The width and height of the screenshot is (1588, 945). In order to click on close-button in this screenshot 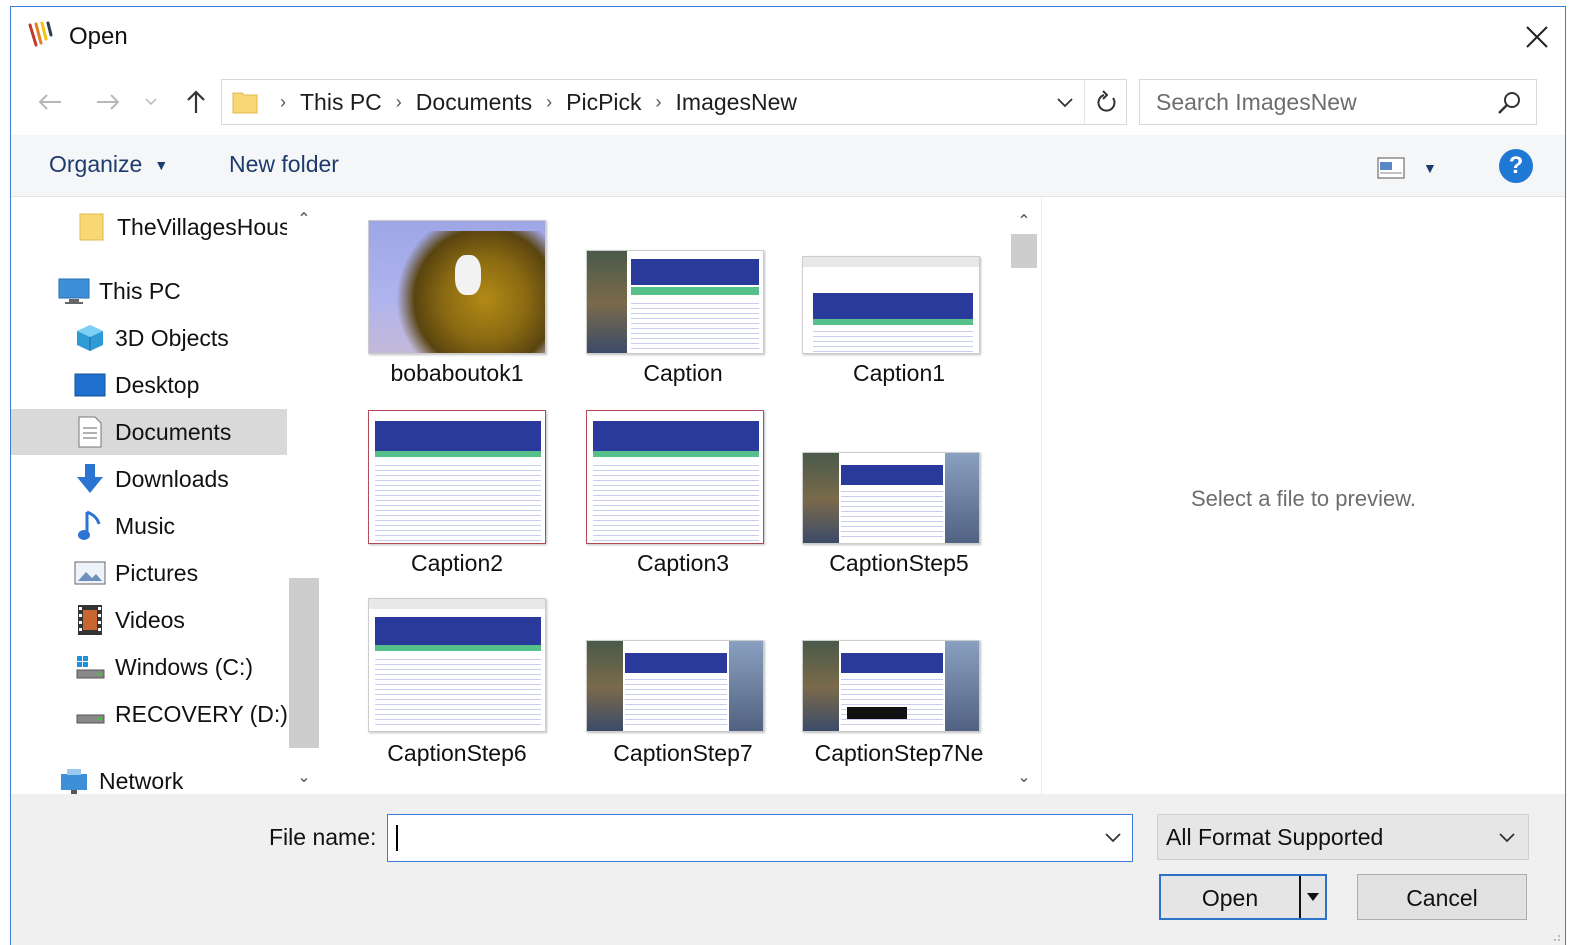, I will do `click(1537, 37)`.